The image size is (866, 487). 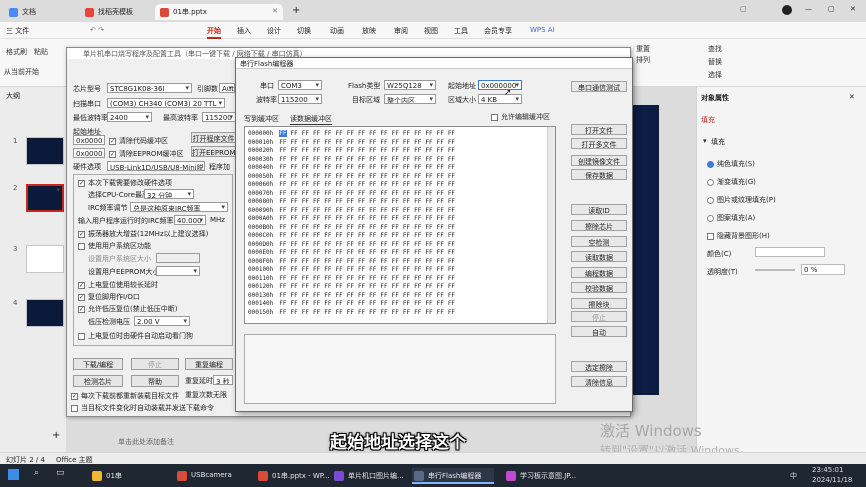 What do you see at coordinates (643, 60) in the screenshot?
I see `arrange-button: 排列` at bounding box center [643, 60].